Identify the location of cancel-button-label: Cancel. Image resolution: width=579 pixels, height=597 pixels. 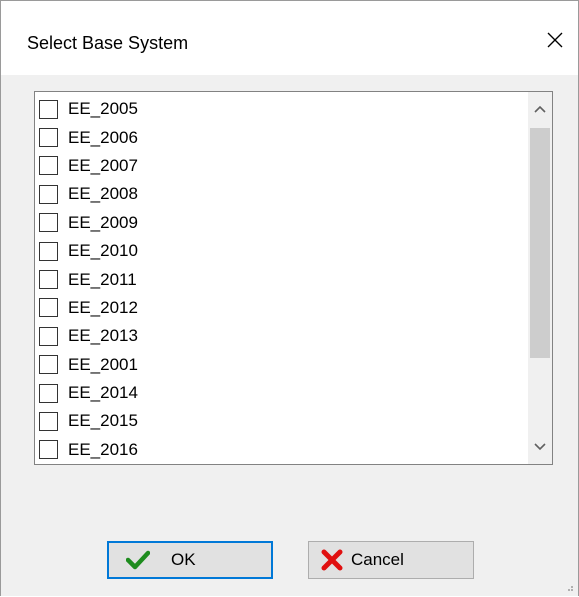
(377, 559).